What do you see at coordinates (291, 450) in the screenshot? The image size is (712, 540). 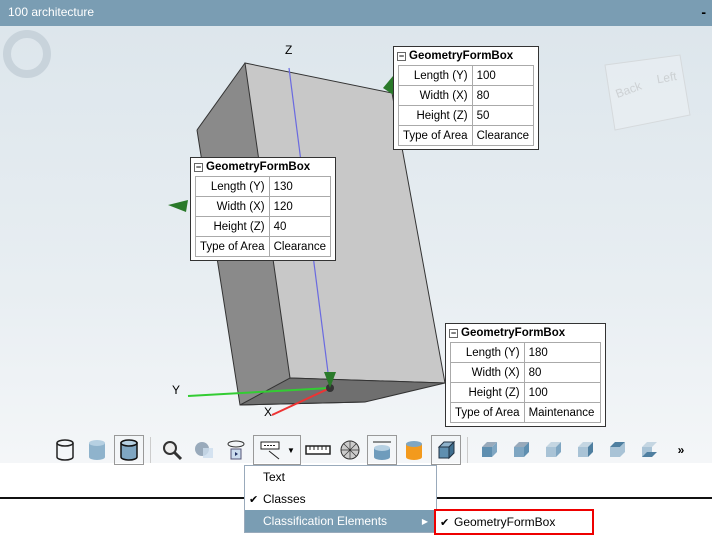 I see `chevron-down-icon: ▼` at bounding box center [291, 450].